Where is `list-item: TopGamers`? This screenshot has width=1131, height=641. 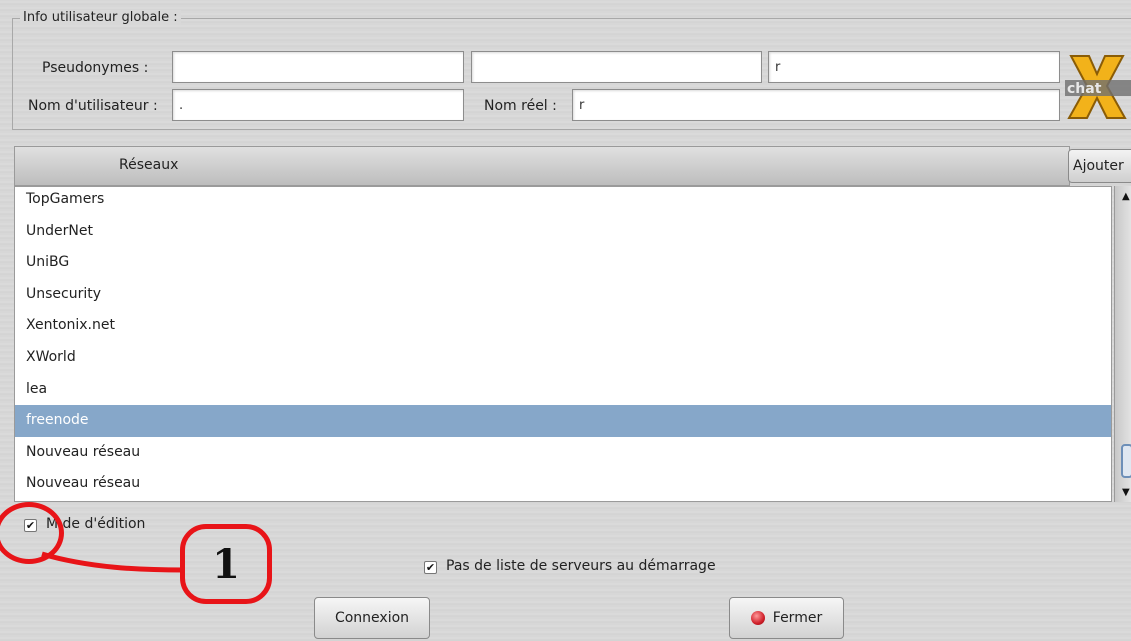
list-item: TopGamers is located at coordinates (563, 201).